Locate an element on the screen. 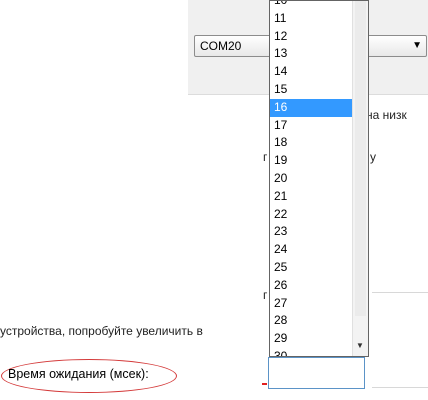 The image size is (428, 400). dropdown-item: 15 is located at coordinates (312, 90).